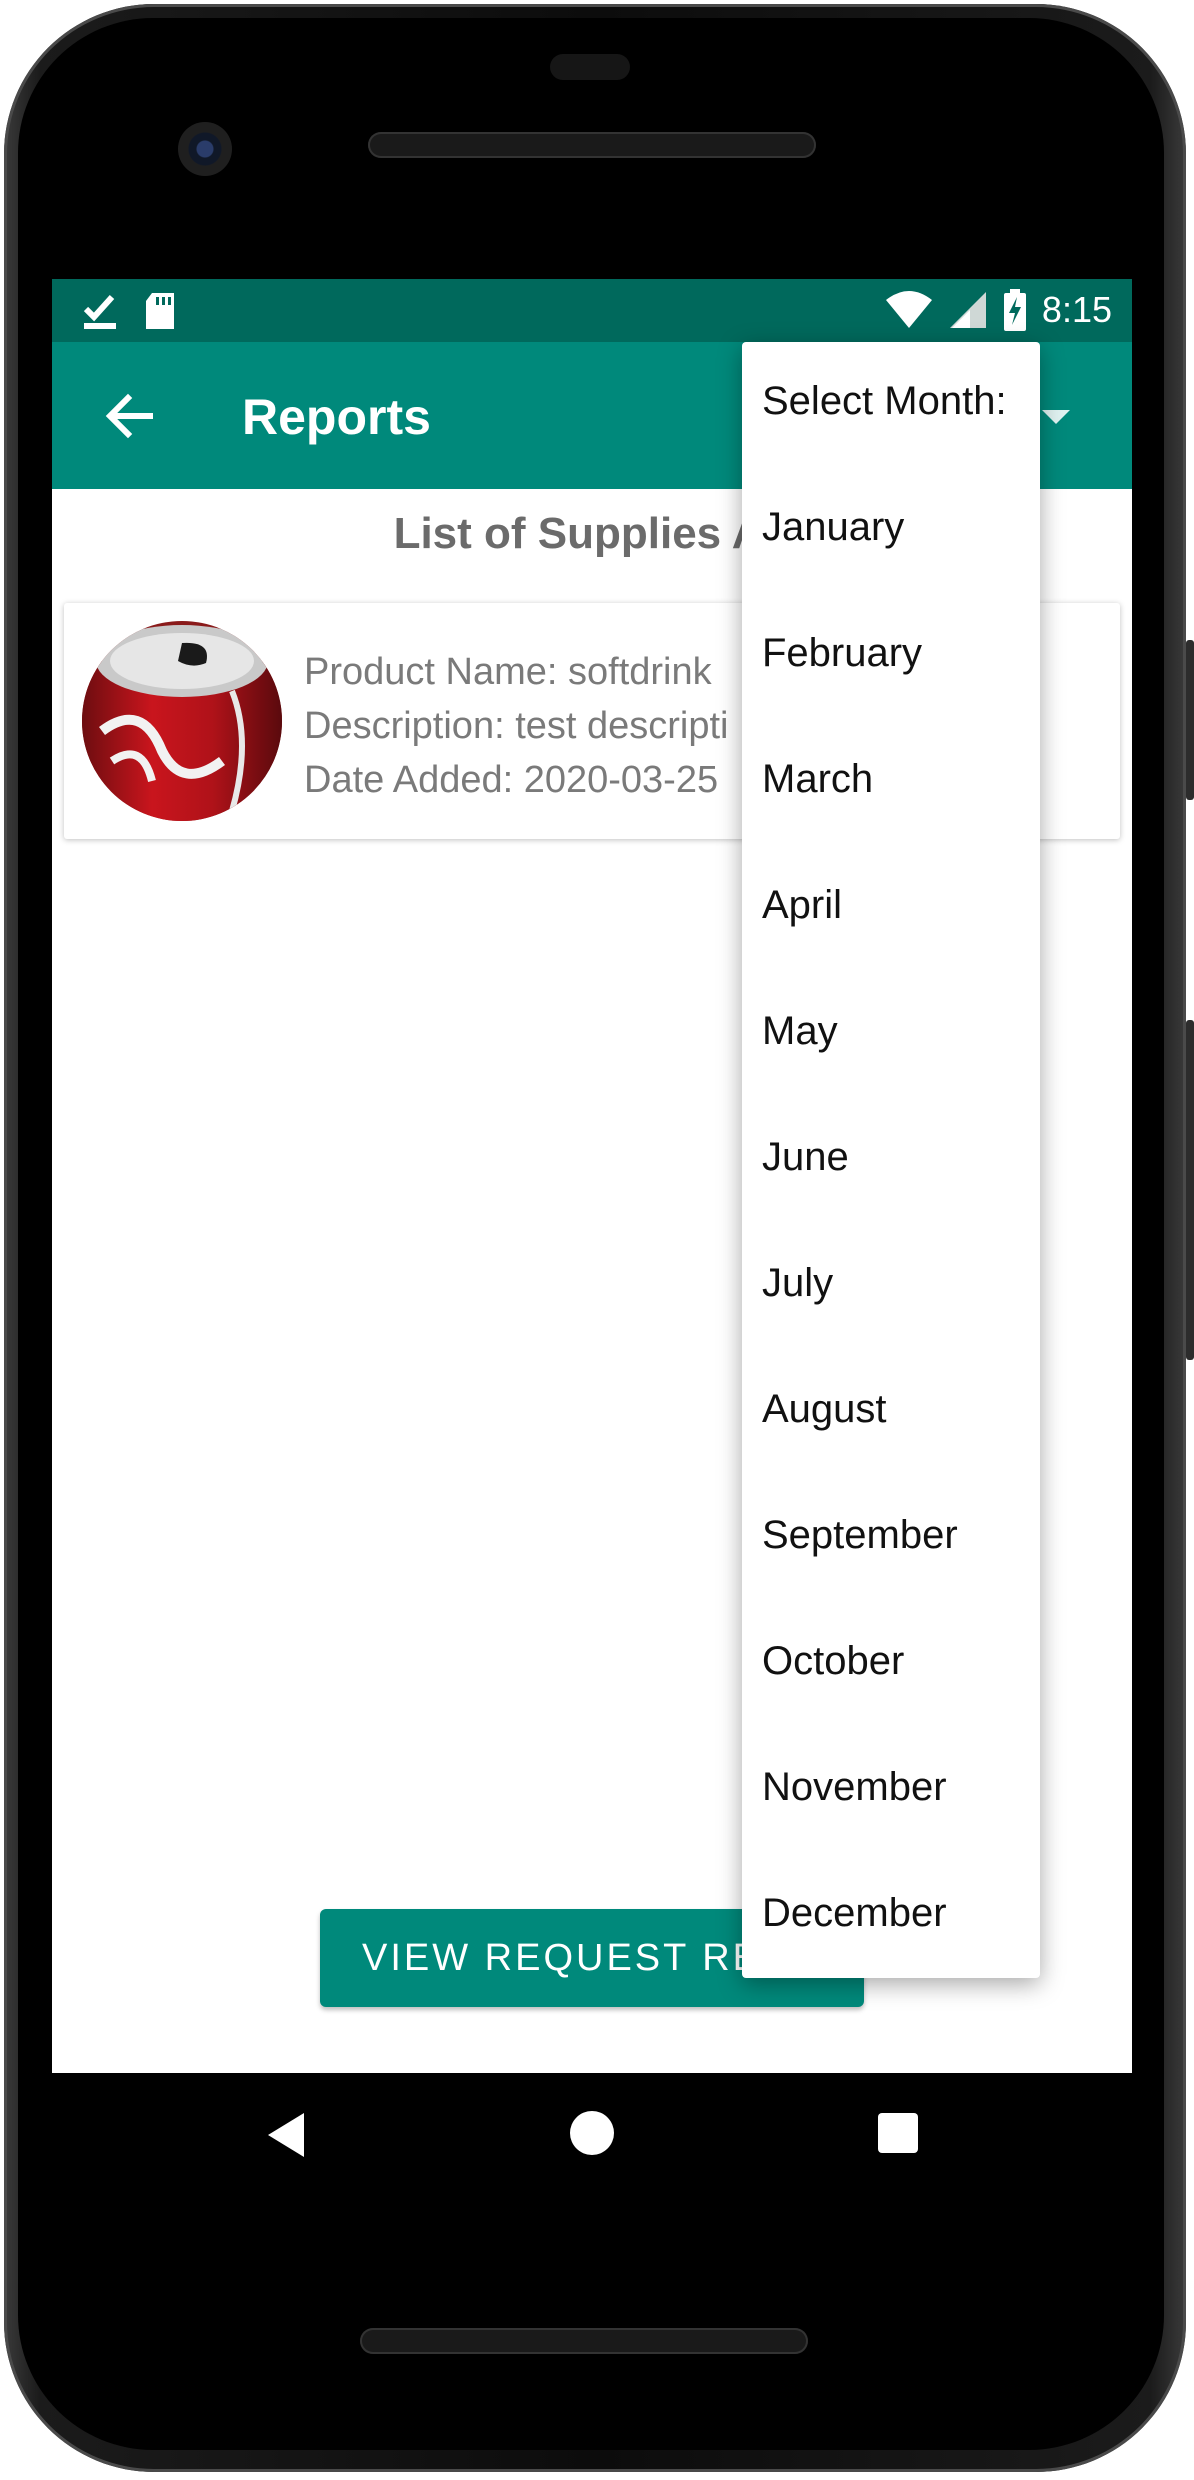 This screenshot has width=1194, height=2480. What do you see at coordinates (800, 1031) in the screenshot?
I see `month-option-may: May` at bounding box center [800, 1031].